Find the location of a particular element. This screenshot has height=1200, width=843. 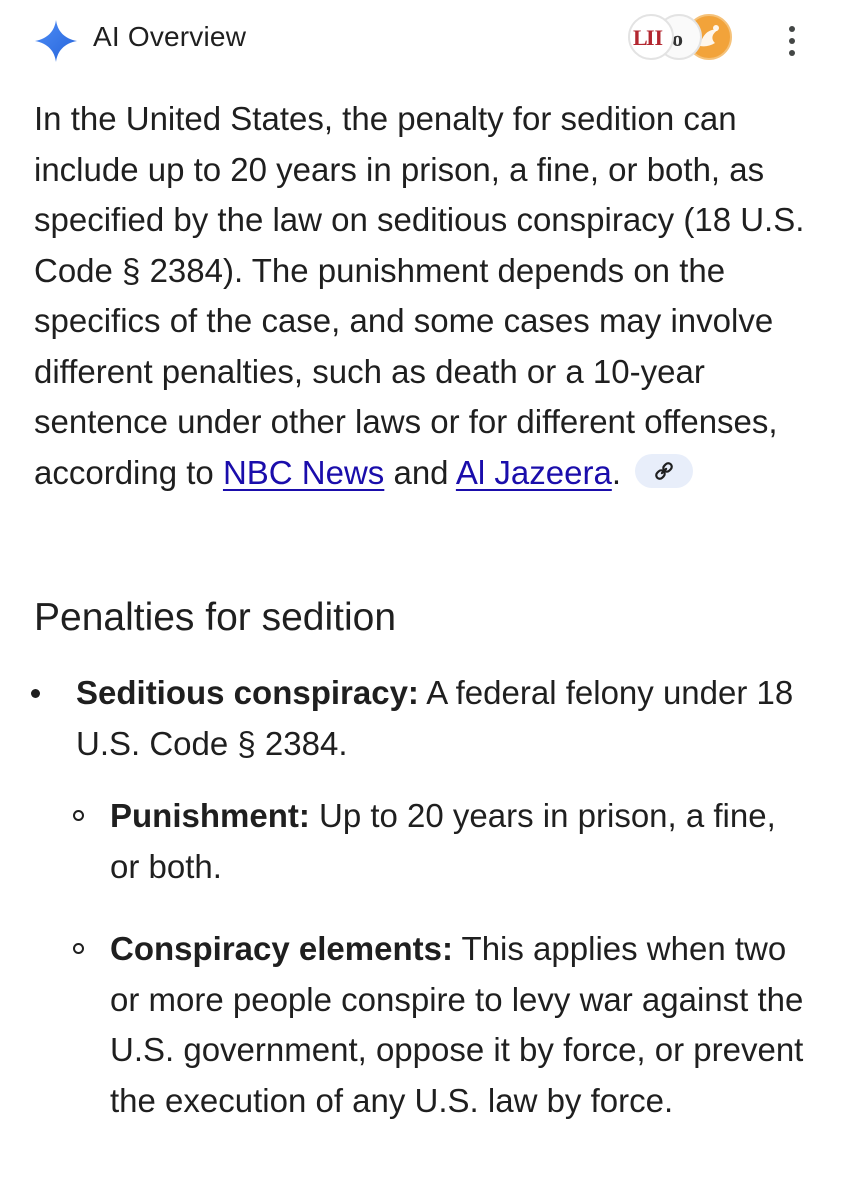

ai-overview-header: AI Overview L II o is located at coordinates (421, 40).